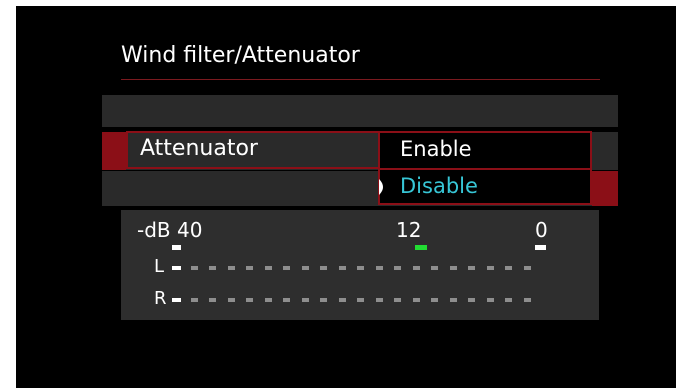 This screenshot has height=388, width=692. I want to click on meter-mid-label: 12, so click(409, 230).